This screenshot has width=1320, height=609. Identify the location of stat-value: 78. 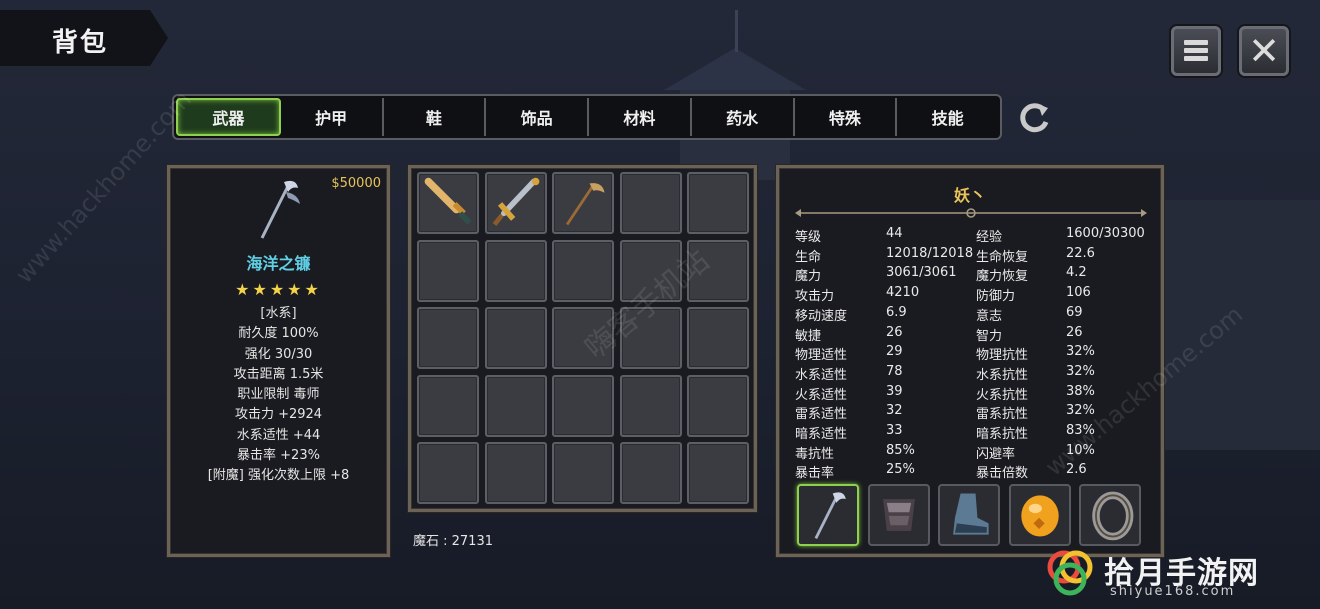
(894, 371).